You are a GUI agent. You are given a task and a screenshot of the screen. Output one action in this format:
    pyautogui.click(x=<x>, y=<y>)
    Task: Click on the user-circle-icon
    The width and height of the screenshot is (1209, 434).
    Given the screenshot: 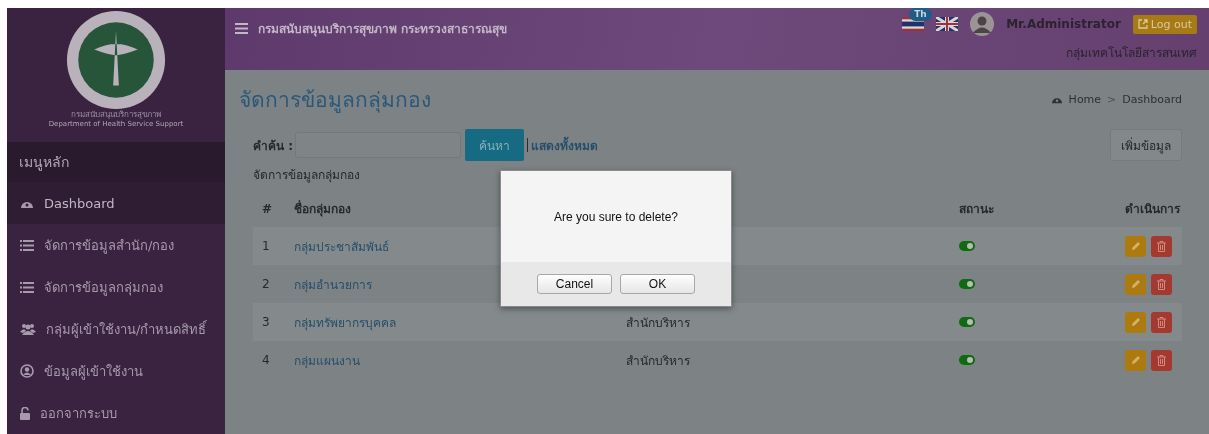 What is the action you would take?
    pyautogui.click(x=27, y=371)
    